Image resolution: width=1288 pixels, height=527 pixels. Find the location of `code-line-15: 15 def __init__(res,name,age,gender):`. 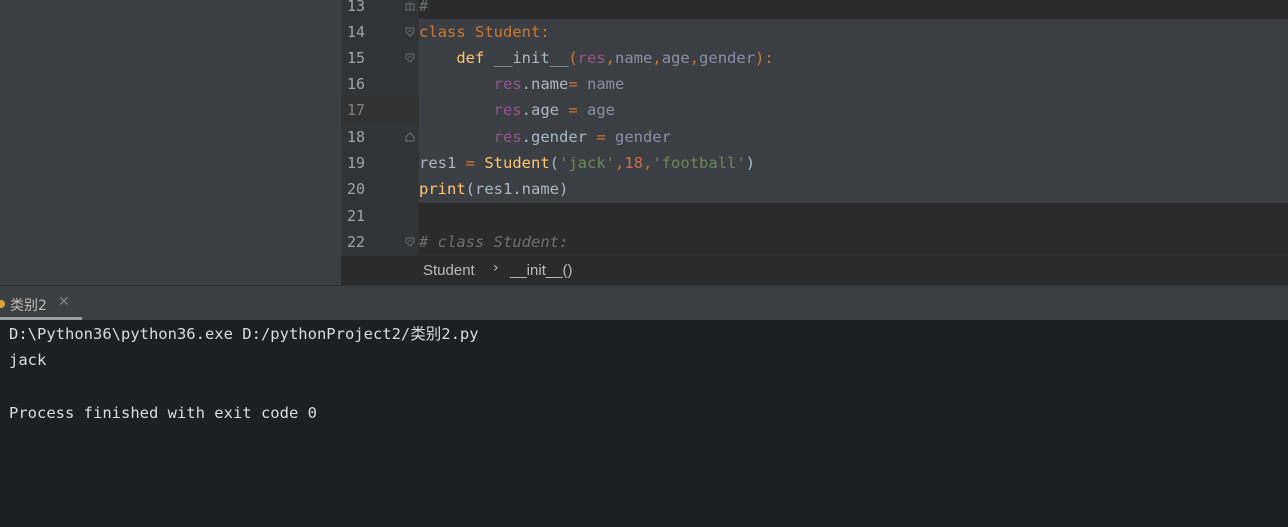

code-line-15: 15 def __init__(res,name,age,gender): is located at coordinates (814, 58).